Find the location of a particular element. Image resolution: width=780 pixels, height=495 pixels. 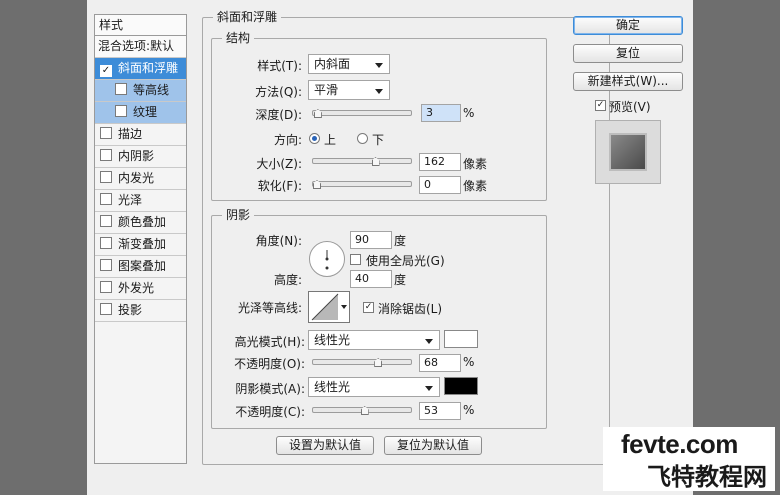

styles-item-pattern-overlay: 图案叠加 is located at coordinates (140, 267).